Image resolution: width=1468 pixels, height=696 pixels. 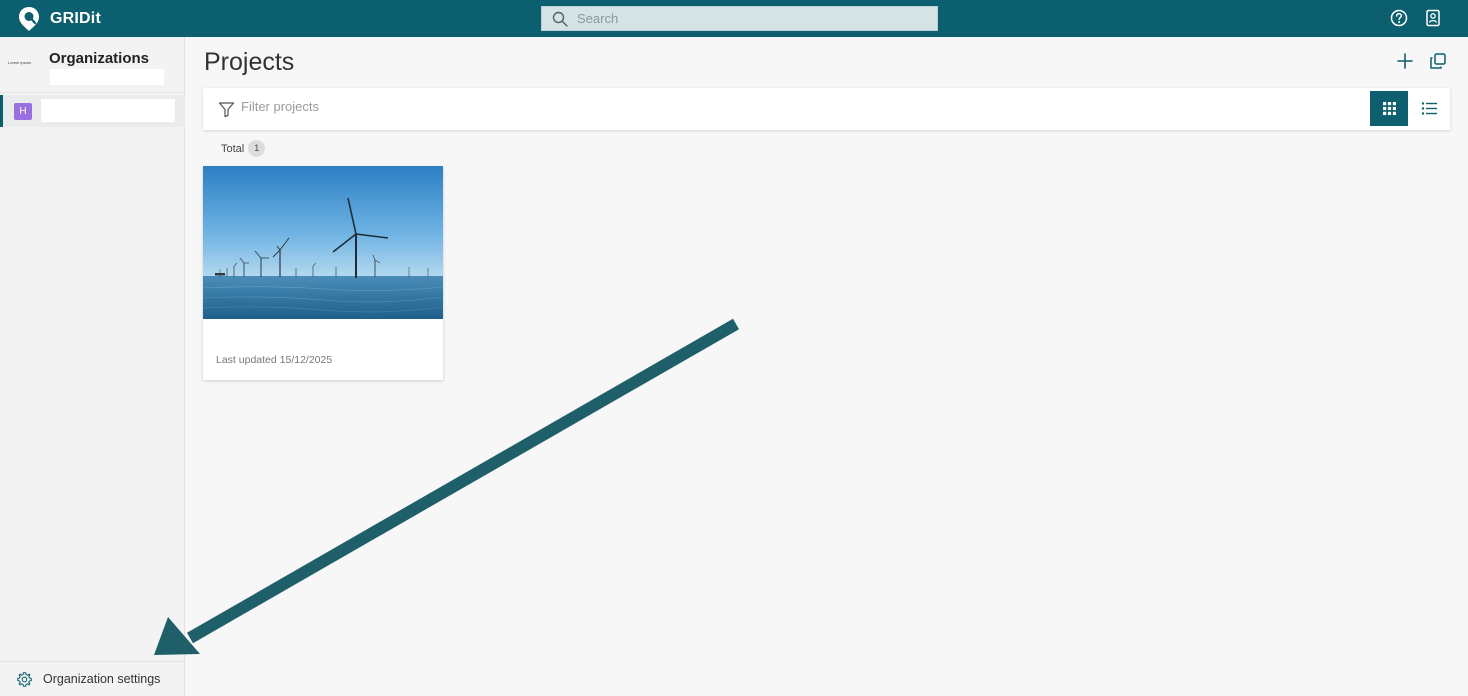 I want to click on gear-icon, so click(x=24, y=679).